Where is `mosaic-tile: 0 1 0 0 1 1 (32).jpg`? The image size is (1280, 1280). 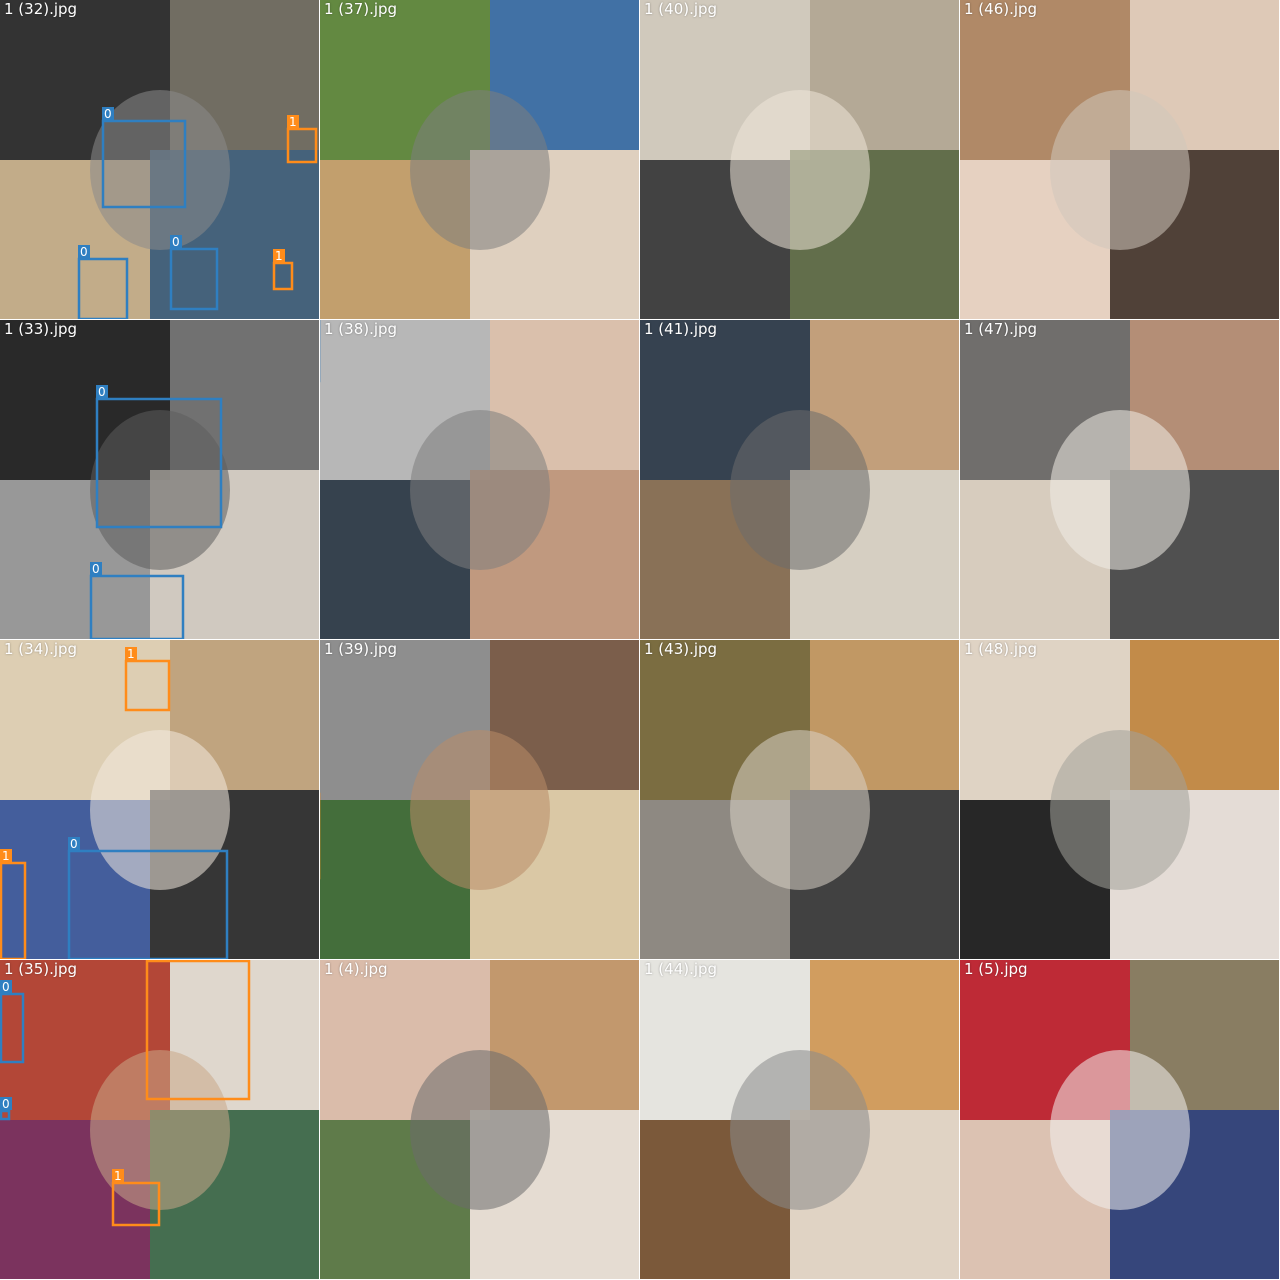 mosaic-tile: 0 1 0 0 1 1 (32).jpg is located at coordinates (160, 160).